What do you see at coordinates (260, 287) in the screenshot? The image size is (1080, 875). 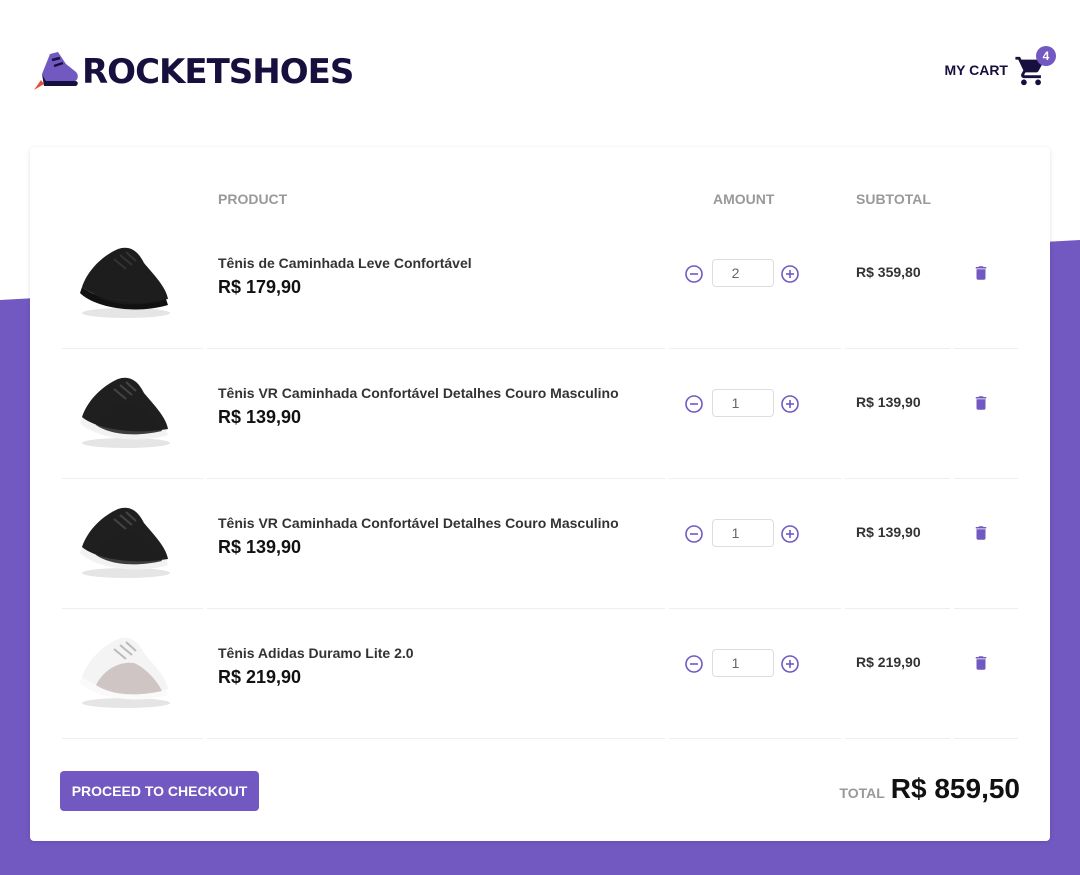 I see `product-price: R$ 179,90` at bounding box center [260, 287].